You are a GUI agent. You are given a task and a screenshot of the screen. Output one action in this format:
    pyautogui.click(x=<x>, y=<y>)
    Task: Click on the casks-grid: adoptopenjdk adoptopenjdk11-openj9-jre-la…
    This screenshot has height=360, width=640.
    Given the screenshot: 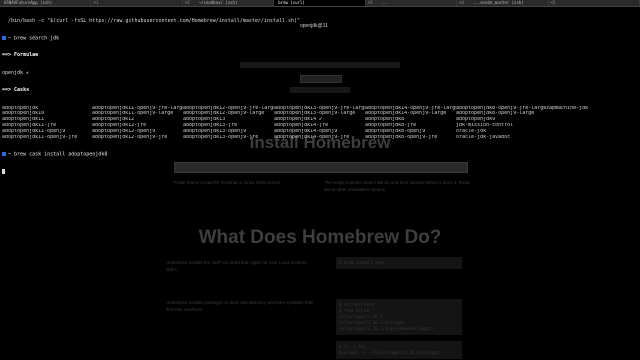 What is the action you would take?
    pyautogui.click(x=320, y=123)
    